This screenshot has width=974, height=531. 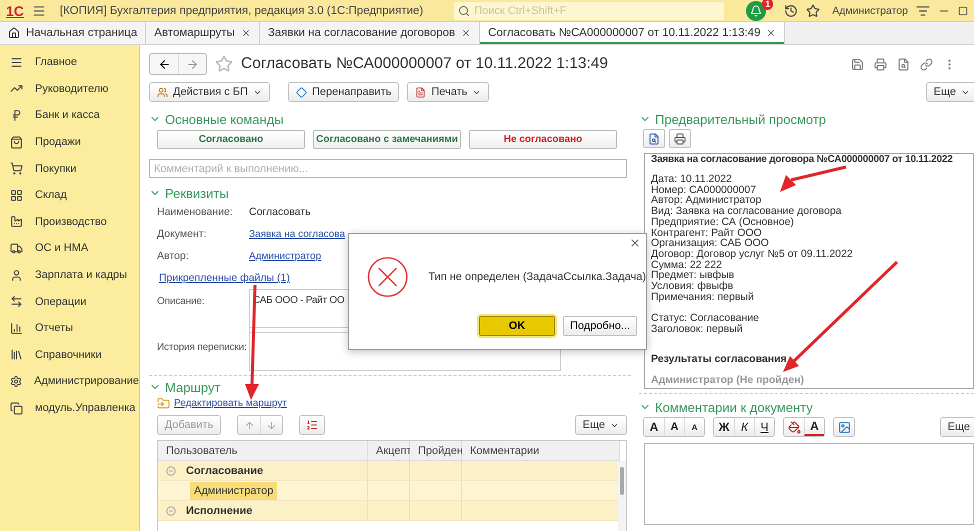 I want to click on preview-line: Контрагент: Райт ООО, so click(x=706, y=233).